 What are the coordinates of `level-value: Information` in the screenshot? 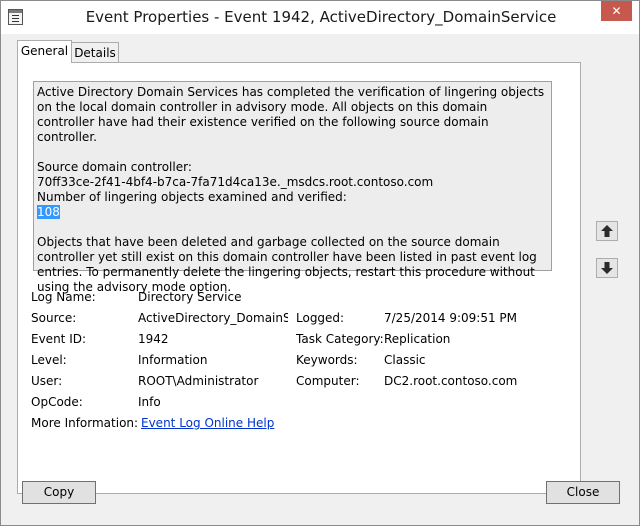 It's located at (173, 360).